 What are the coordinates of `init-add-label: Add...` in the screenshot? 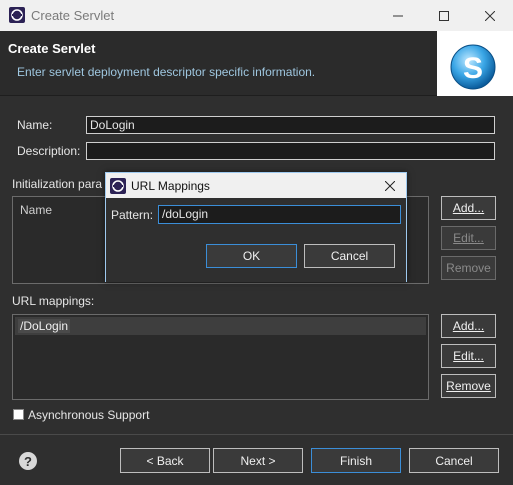 It's located at (468, 208).